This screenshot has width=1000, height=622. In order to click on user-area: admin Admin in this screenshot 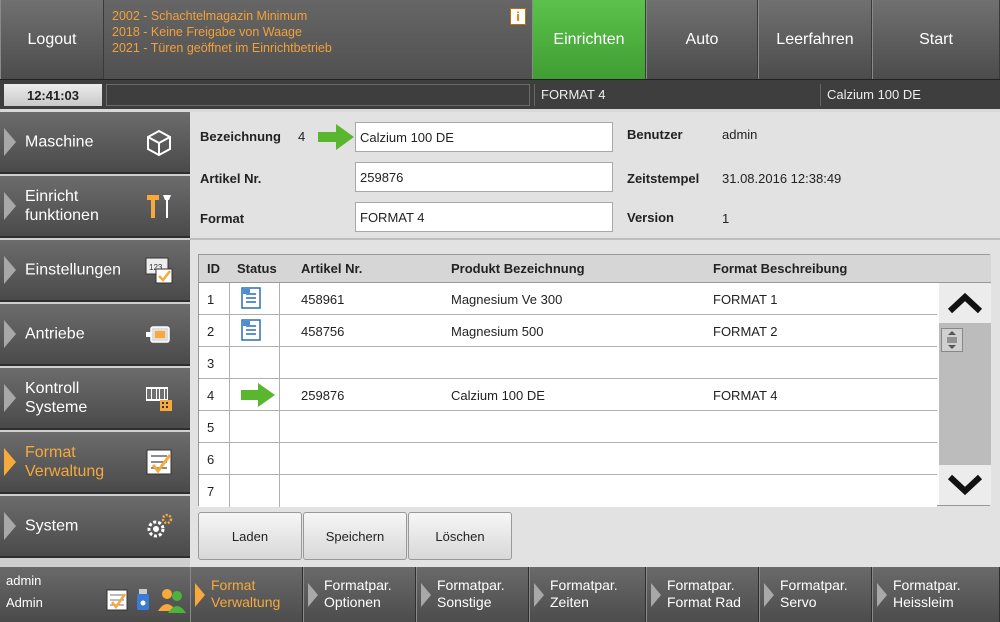, I will do `click(95, 594)`.